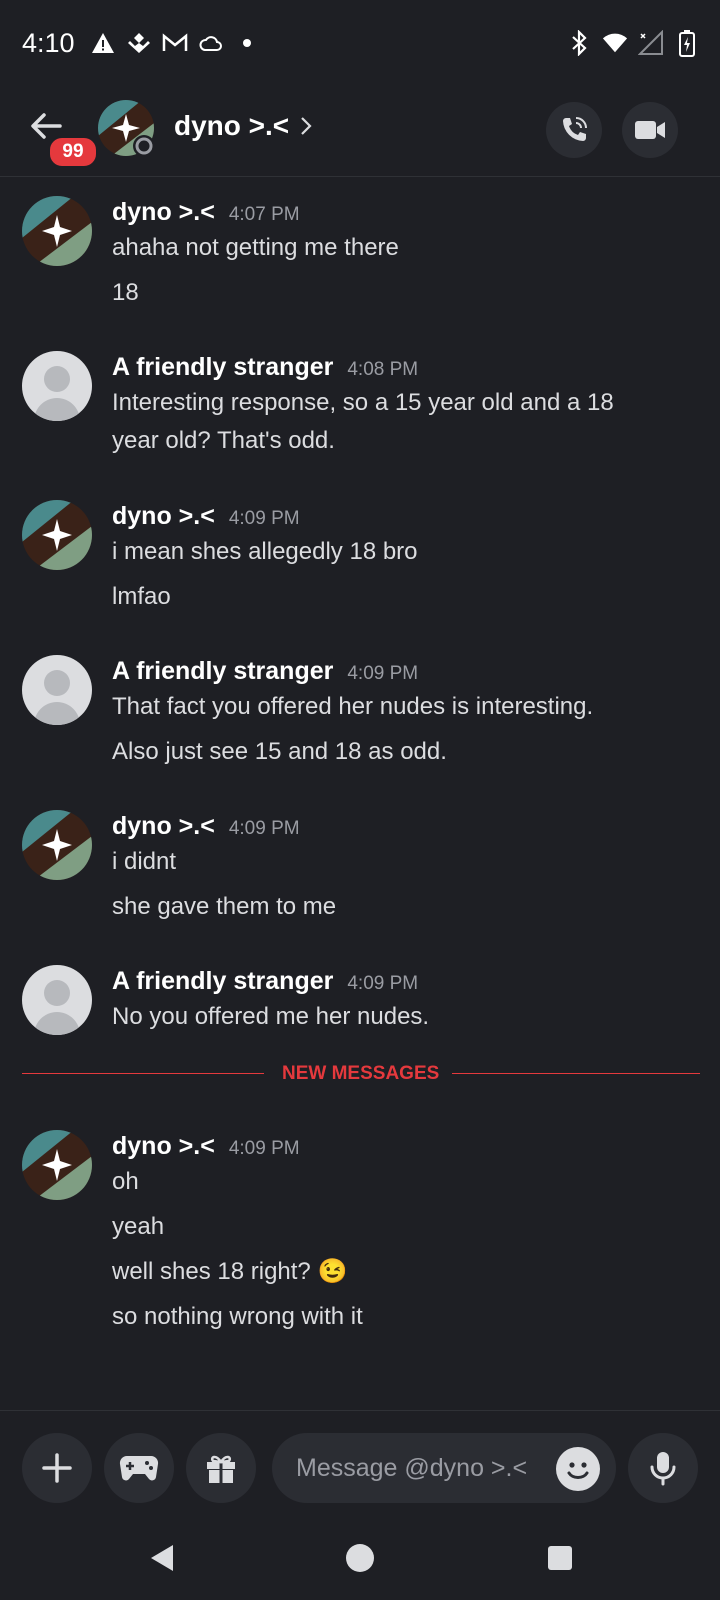 This screenshot has height=1600, width=720. What do you see at coordinates (633, 43) in the screenshot?
I see `system-icons` at bounding box center [633, 43].